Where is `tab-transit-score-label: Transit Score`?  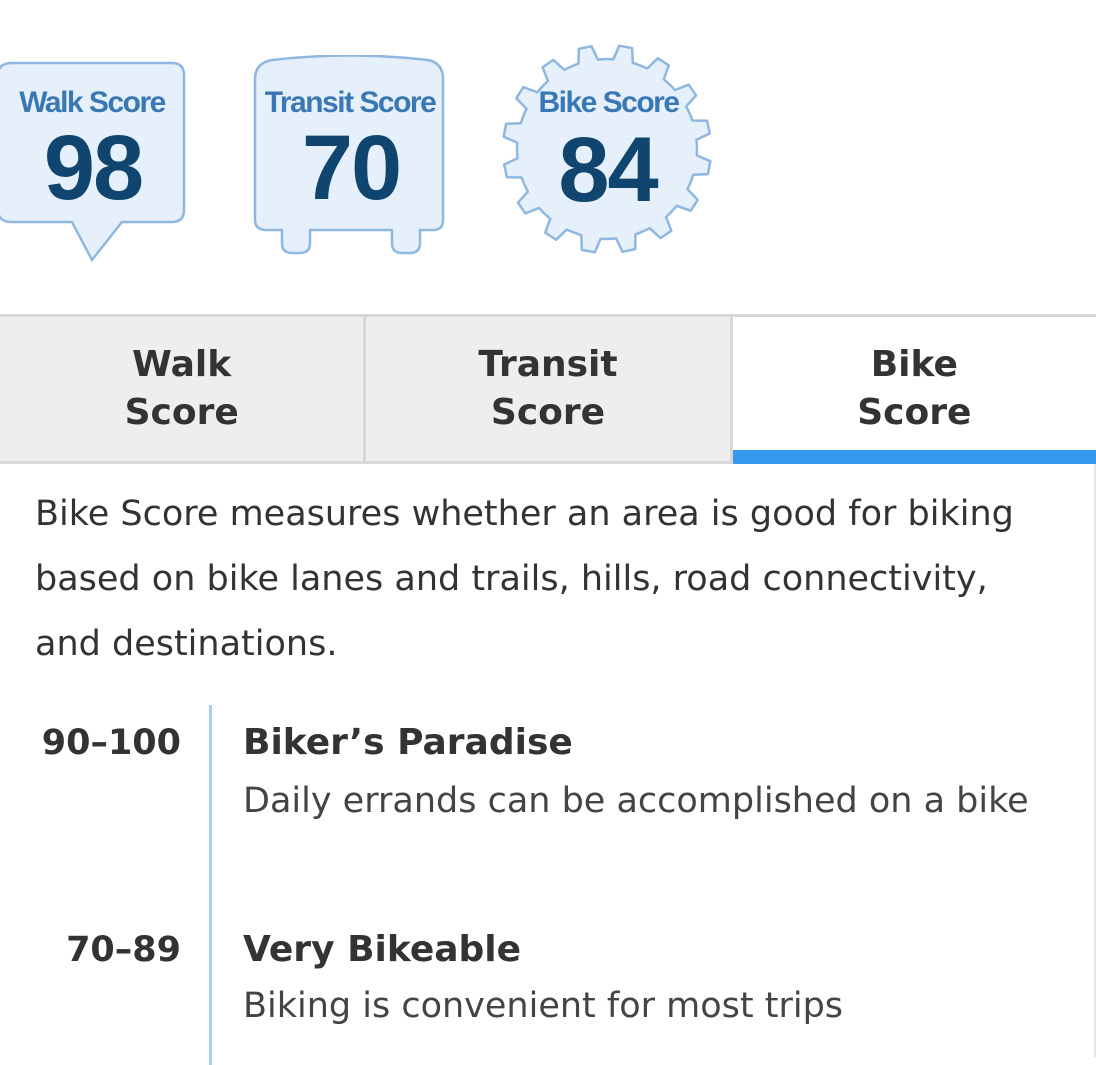 tab-transit-score-label: Transit Score is located at coordinates (548, 388).